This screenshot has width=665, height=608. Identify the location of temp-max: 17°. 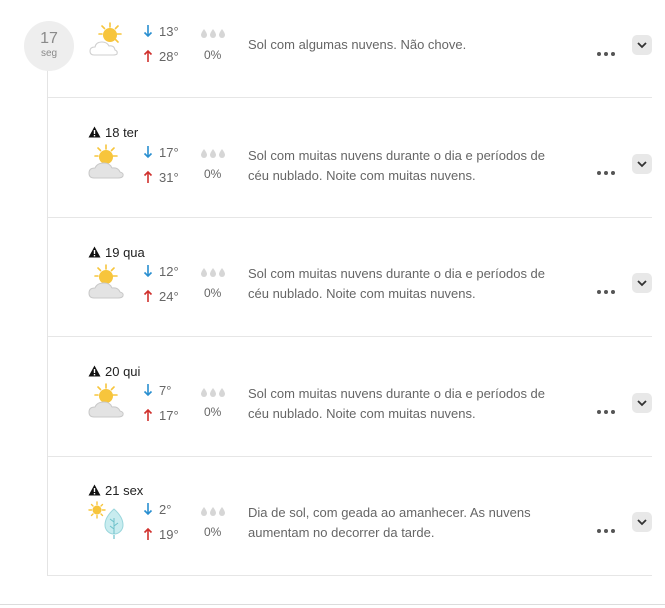
(161, 415).